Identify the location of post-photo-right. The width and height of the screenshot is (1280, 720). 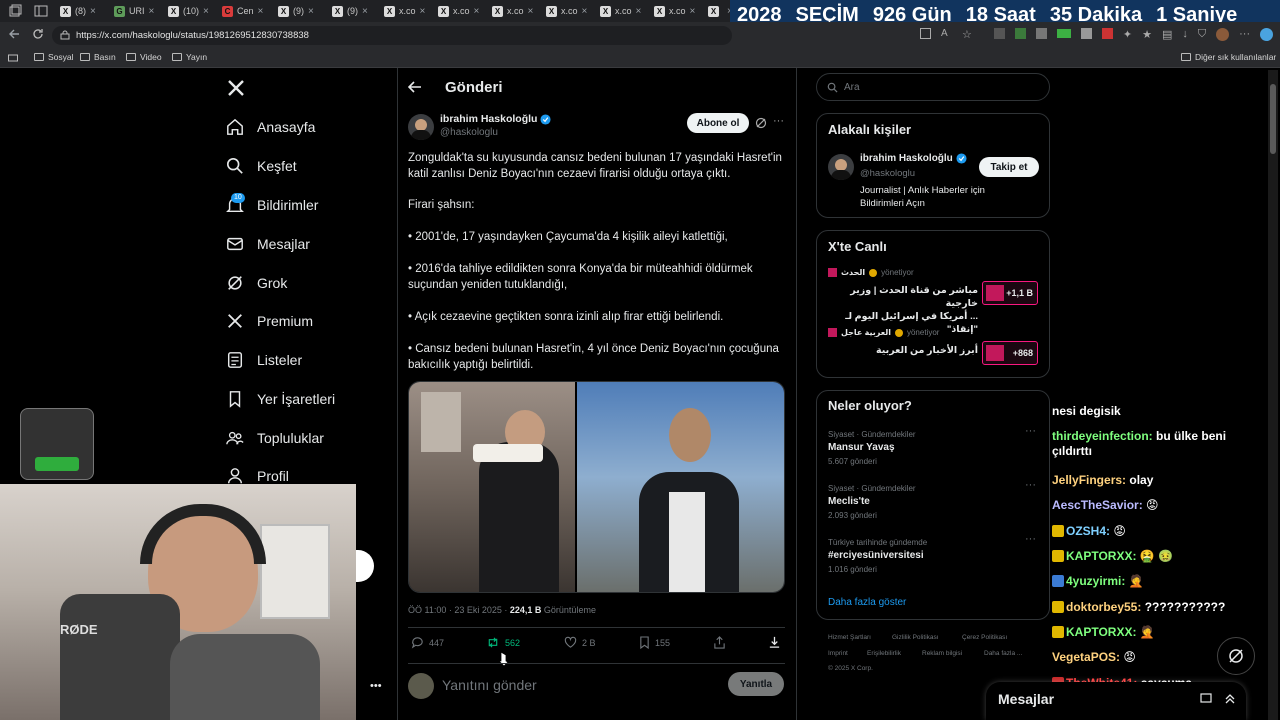
(680, 487).